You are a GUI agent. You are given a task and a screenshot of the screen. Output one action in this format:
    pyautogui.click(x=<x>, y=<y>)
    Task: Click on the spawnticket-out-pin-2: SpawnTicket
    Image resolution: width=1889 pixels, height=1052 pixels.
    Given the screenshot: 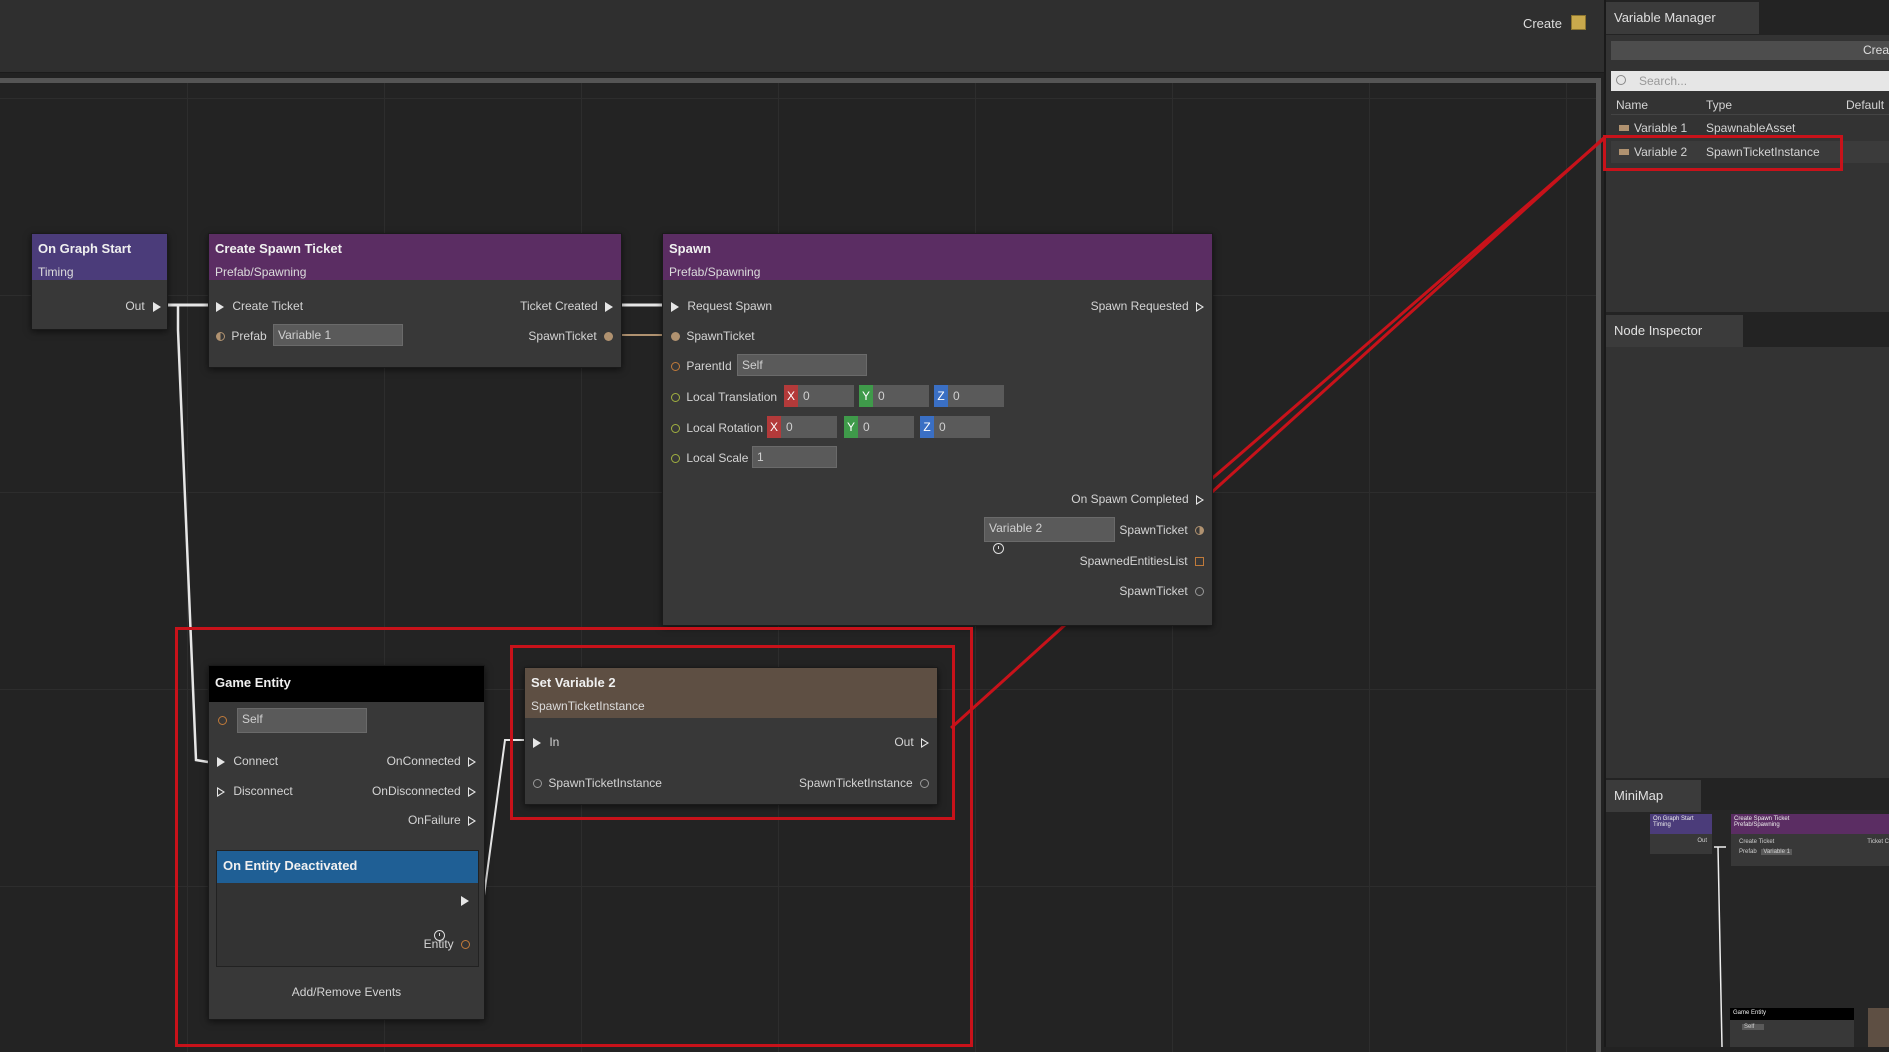 What is the action you would take?
    pyautogui.click(x=1161, y=591)
    